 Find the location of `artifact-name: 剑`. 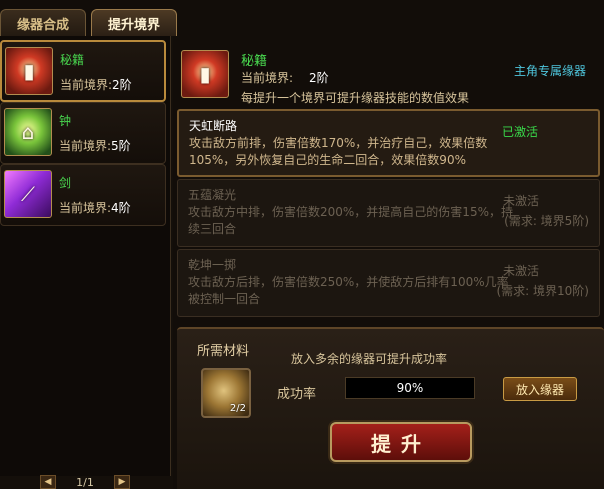

artifact-name: 剑 is located at coordinates (65, 183).